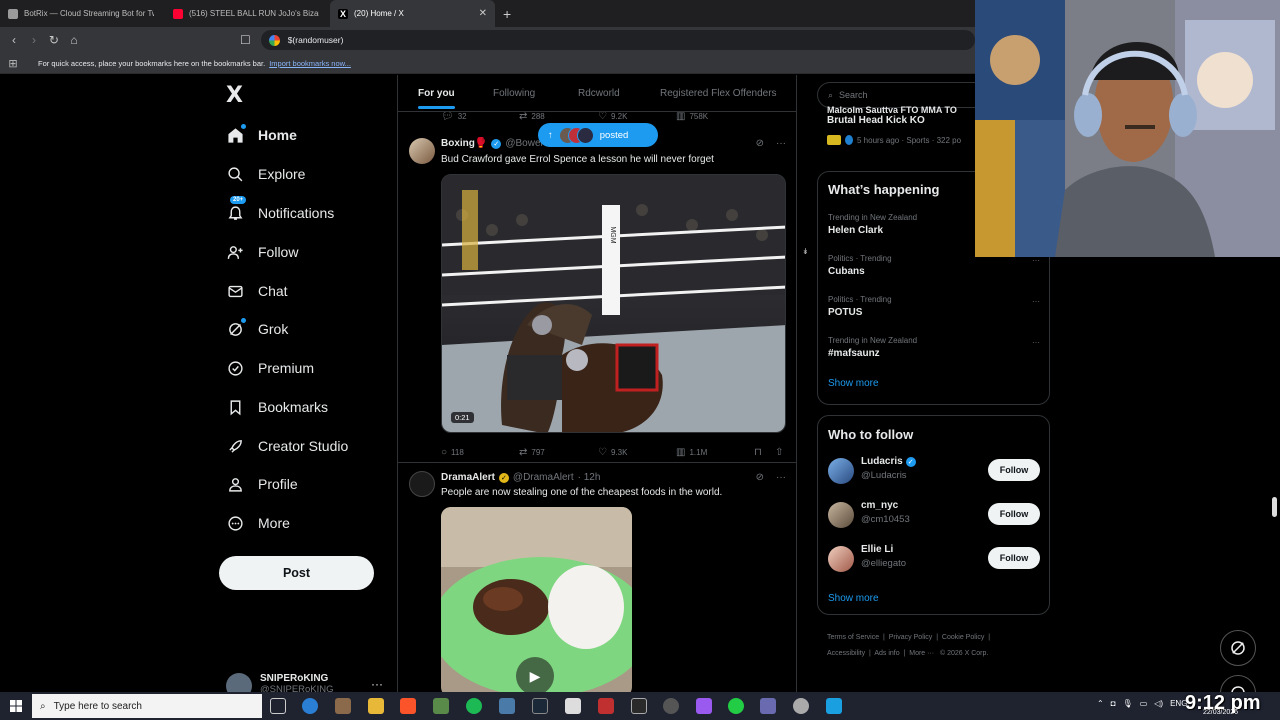  I want to click on taskbar-search-input: ⌕ Type here to search, so click(147, 706).